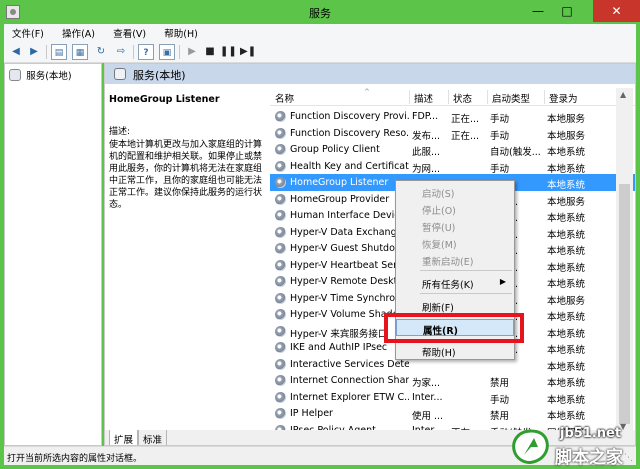  What do you see at coordinates (538, 11) in the screenshot?
I see `minimize-button: —` at bounding box center [538, 11].